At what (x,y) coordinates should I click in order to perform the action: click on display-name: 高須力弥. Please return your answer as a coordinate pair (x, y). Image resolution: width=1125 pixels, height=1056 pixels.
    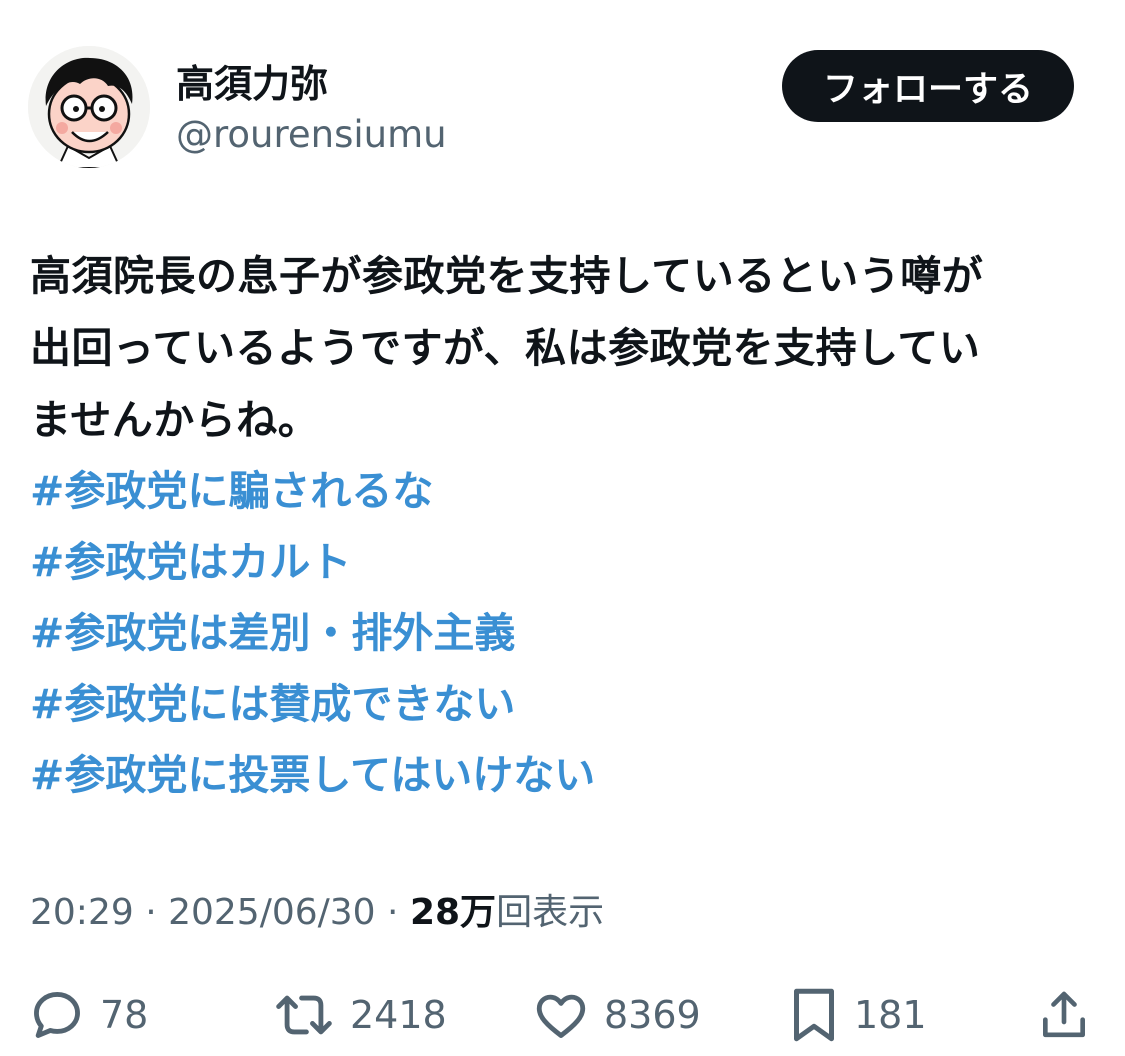
    Looking at the image, I should click on (252, 84).